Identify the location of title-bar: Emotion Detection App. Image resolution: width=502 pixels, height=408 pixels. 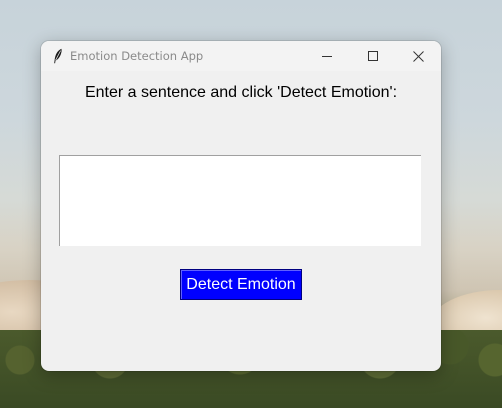
(241, 56).